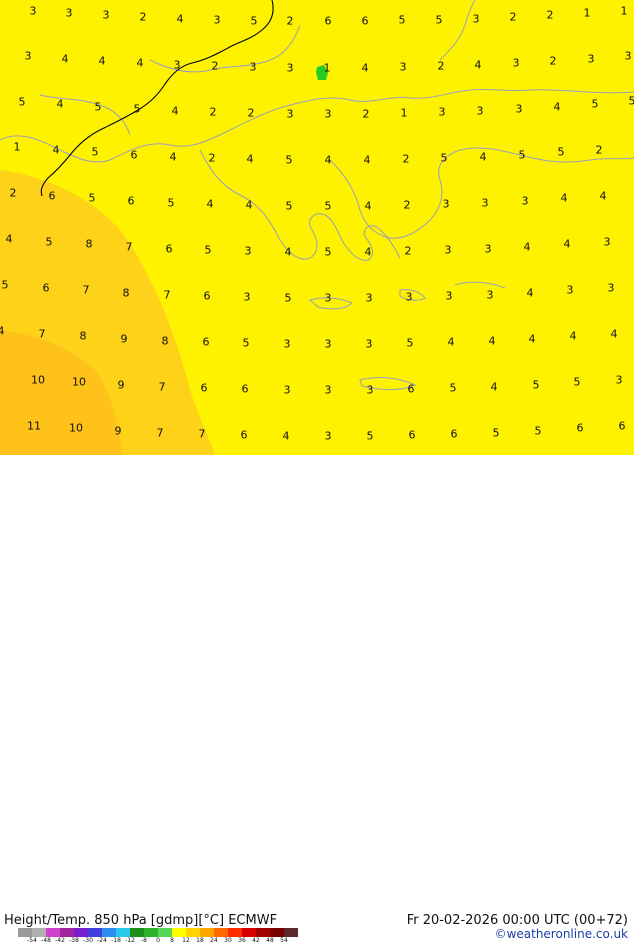  I want to click on scale-tick-label: 36, so click(242, 941).